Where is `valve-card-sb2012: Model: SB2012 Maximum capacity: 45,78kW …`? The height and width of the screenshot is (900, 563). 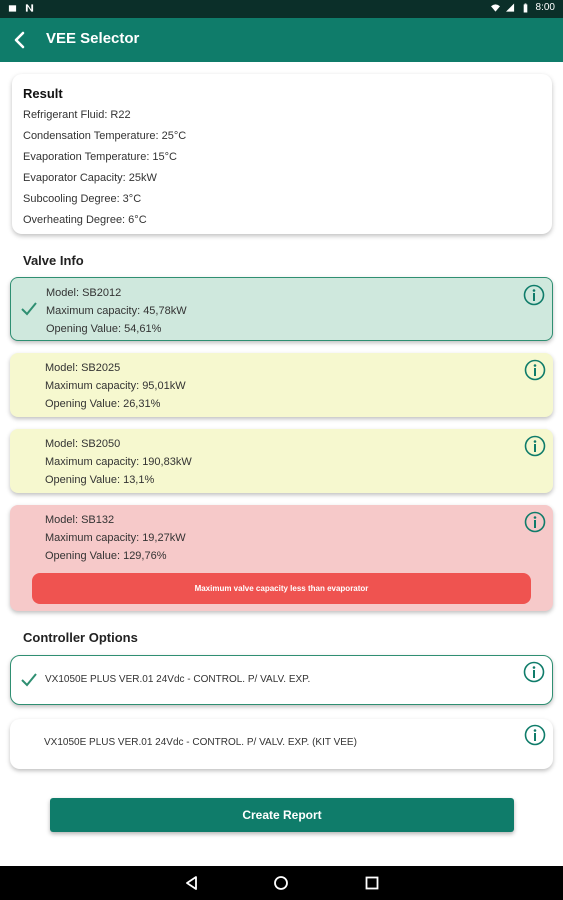
valve-card-sb2012: Model: SB2012 Maximum capacity: 45,78kW … is located at coordinates (281, 309).